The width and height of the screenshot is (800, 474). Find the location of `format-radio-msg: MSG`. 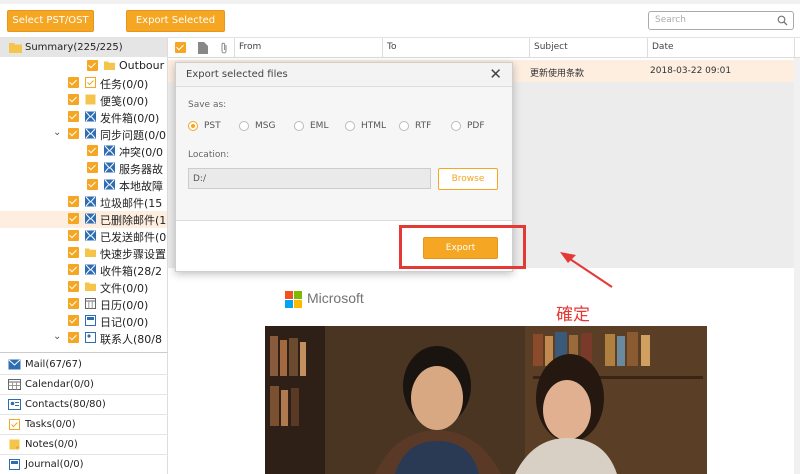

format-radio-msg: MSG is located at coordinates (264, 127).